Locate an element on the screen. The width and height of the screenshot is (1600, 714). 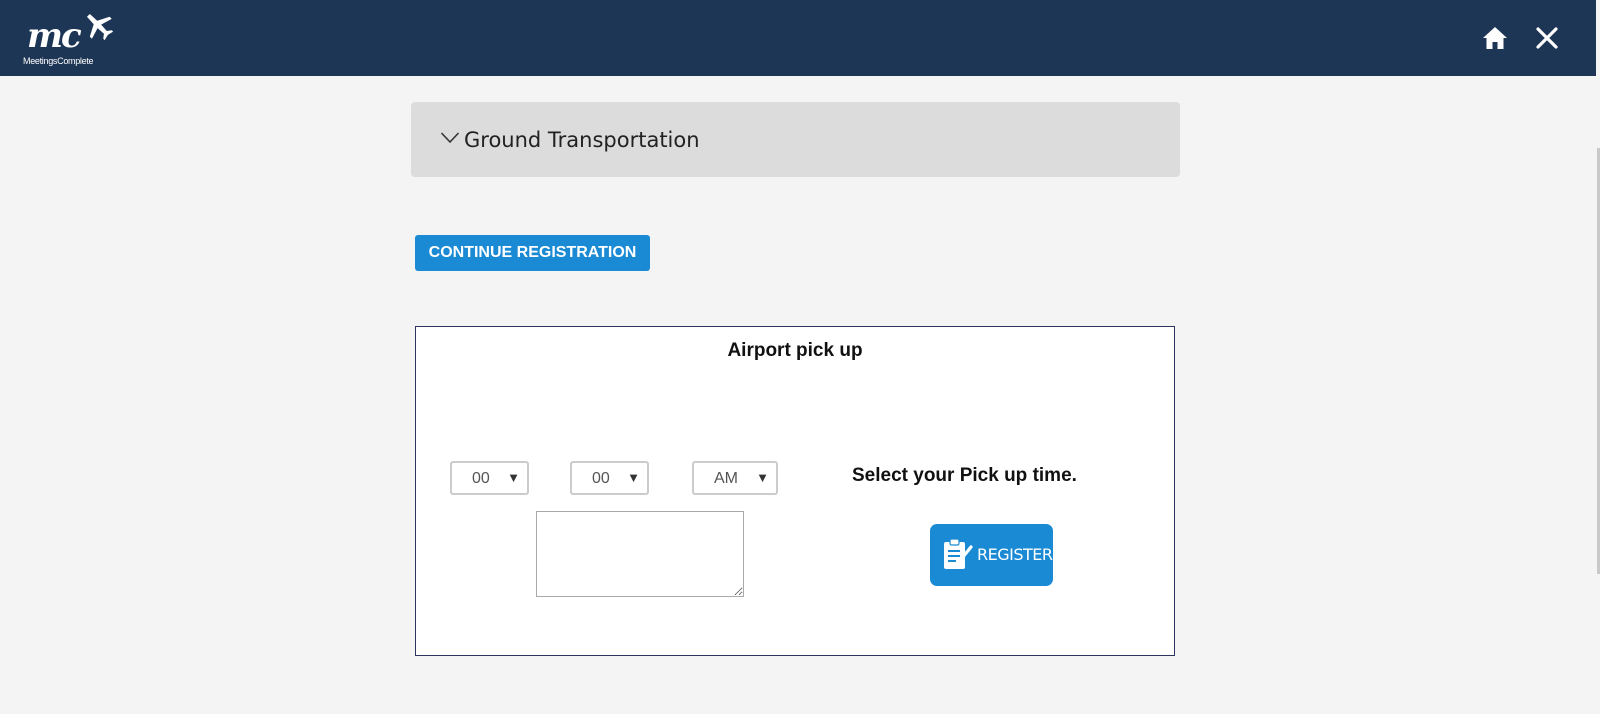
pickup-time-label: Select your Pick up time. is located at coordinates (964, 475).